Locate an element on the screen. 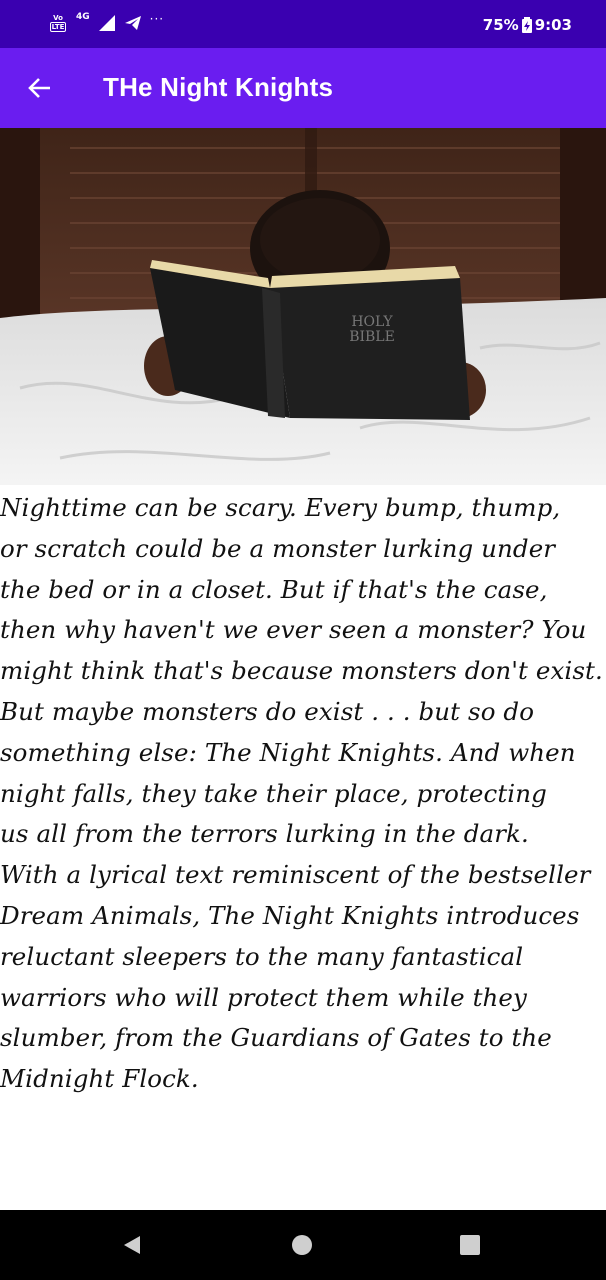  triangle-back-icon is located at coordinates (132, 1245).